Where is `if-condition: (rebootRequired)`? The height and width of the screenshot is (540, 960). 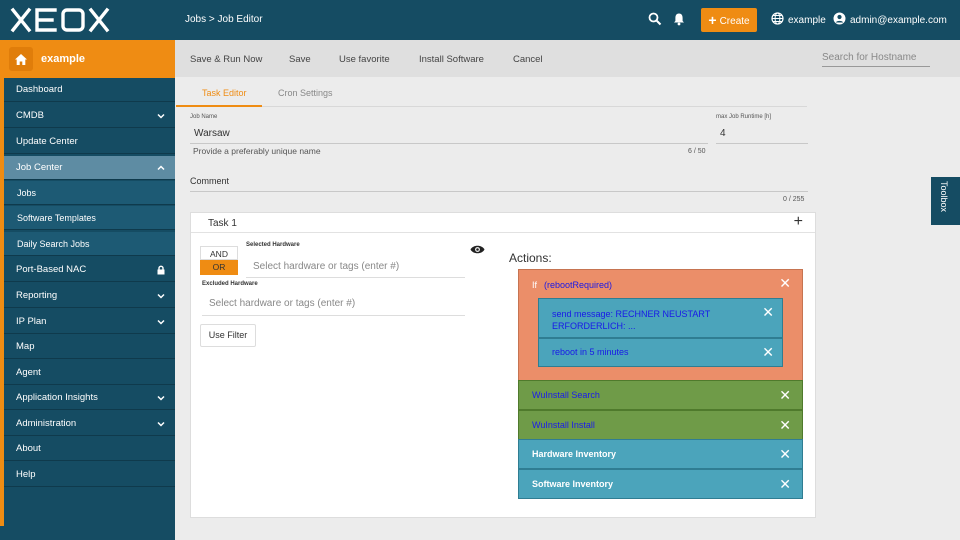
if-condition: (rebootRequired) is located at coordinates (578, 285).